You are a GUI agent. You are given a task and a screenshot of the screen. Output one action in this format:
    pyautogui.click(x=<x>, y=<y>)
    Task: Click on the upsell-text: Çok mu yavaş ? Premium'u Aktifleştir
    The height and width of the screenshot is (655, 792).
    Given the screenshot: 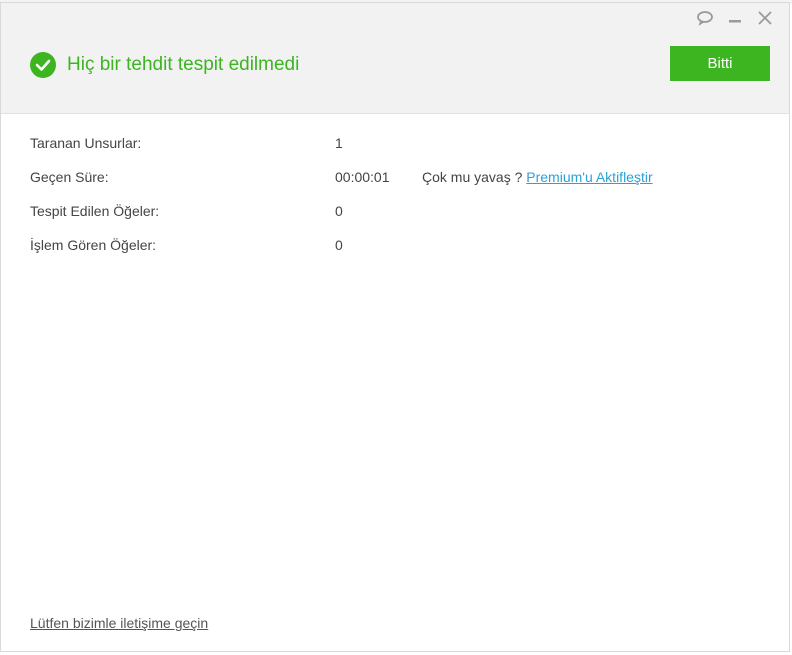 What is the action you would take?
    pyautogui.click(x=537, y=177)
    